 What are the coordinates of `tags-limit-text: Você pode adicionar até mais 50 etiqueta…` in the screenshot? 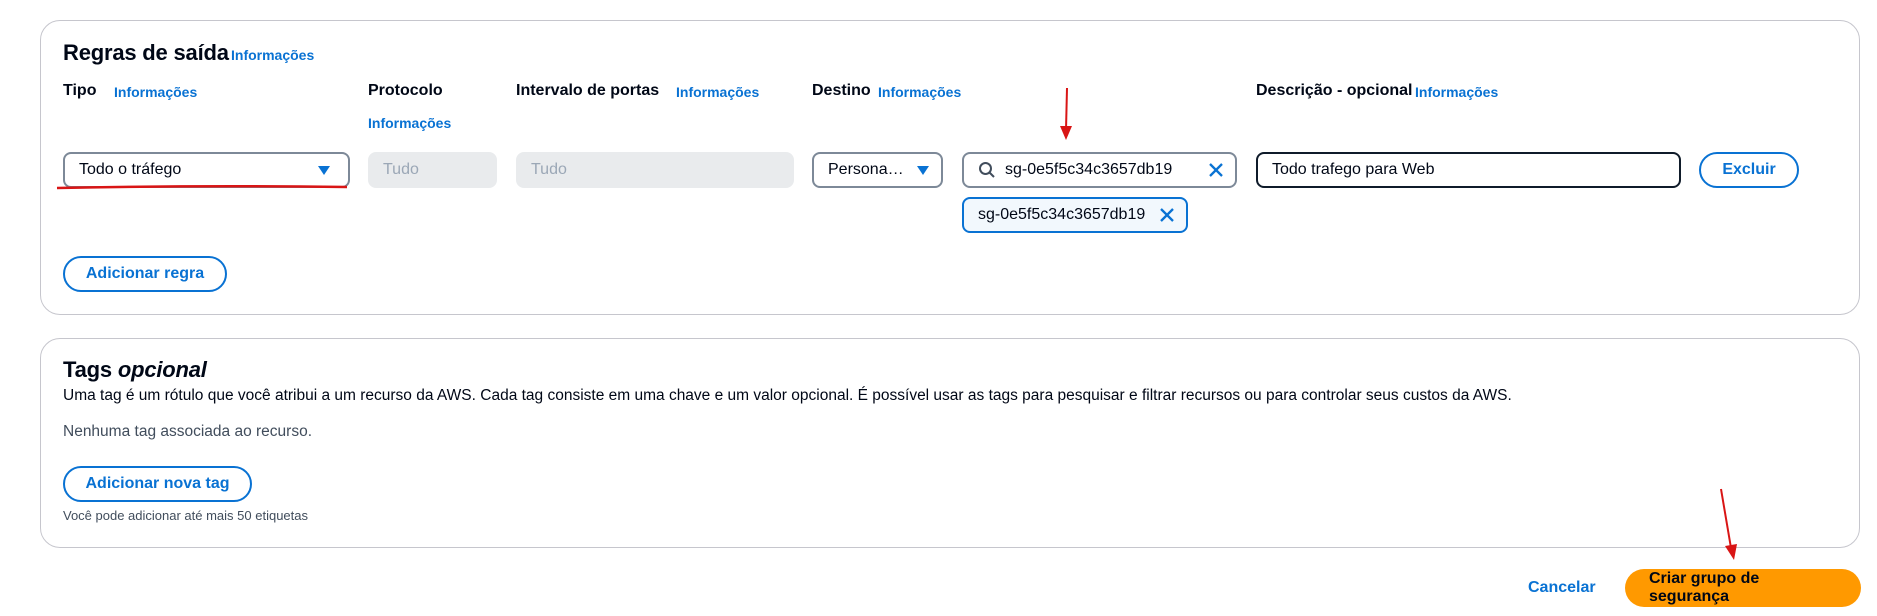 It's located at (186, 515).